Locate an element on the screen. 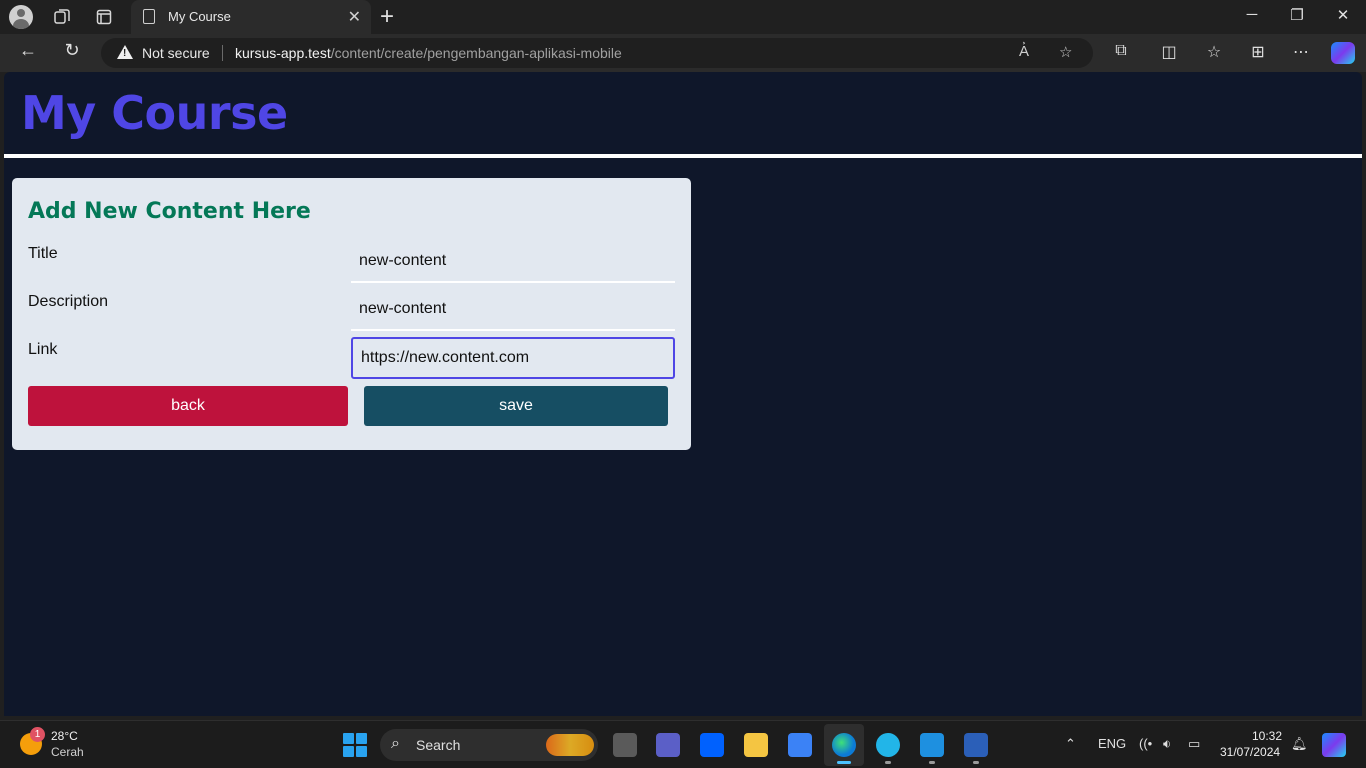 The image size is (1366, 768). restore-button: ❐ is located at coordinates (1297, 15).